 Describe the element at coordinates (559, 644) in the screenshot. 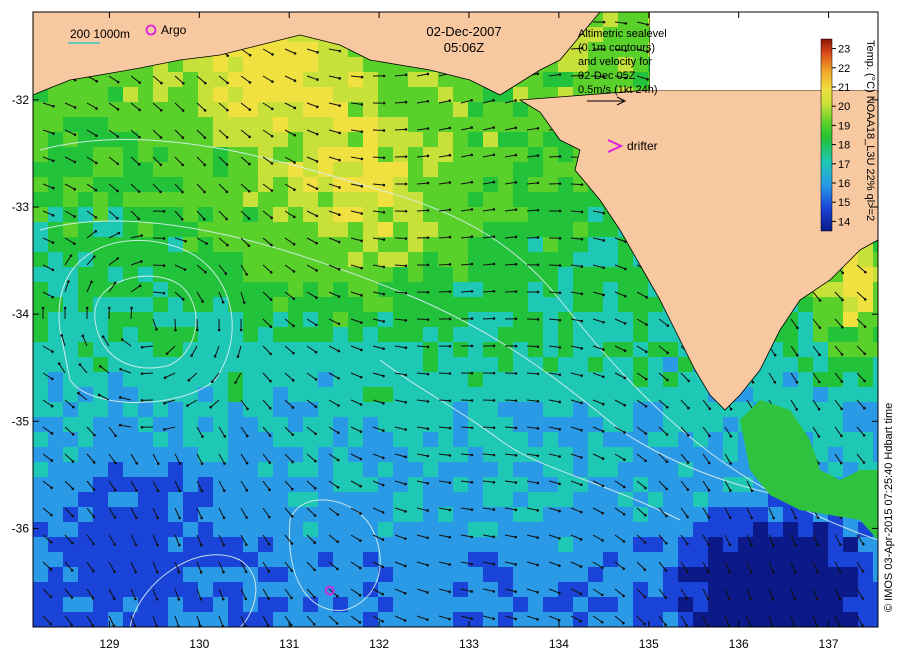

I see `lon-tick-label: 134` at that location.